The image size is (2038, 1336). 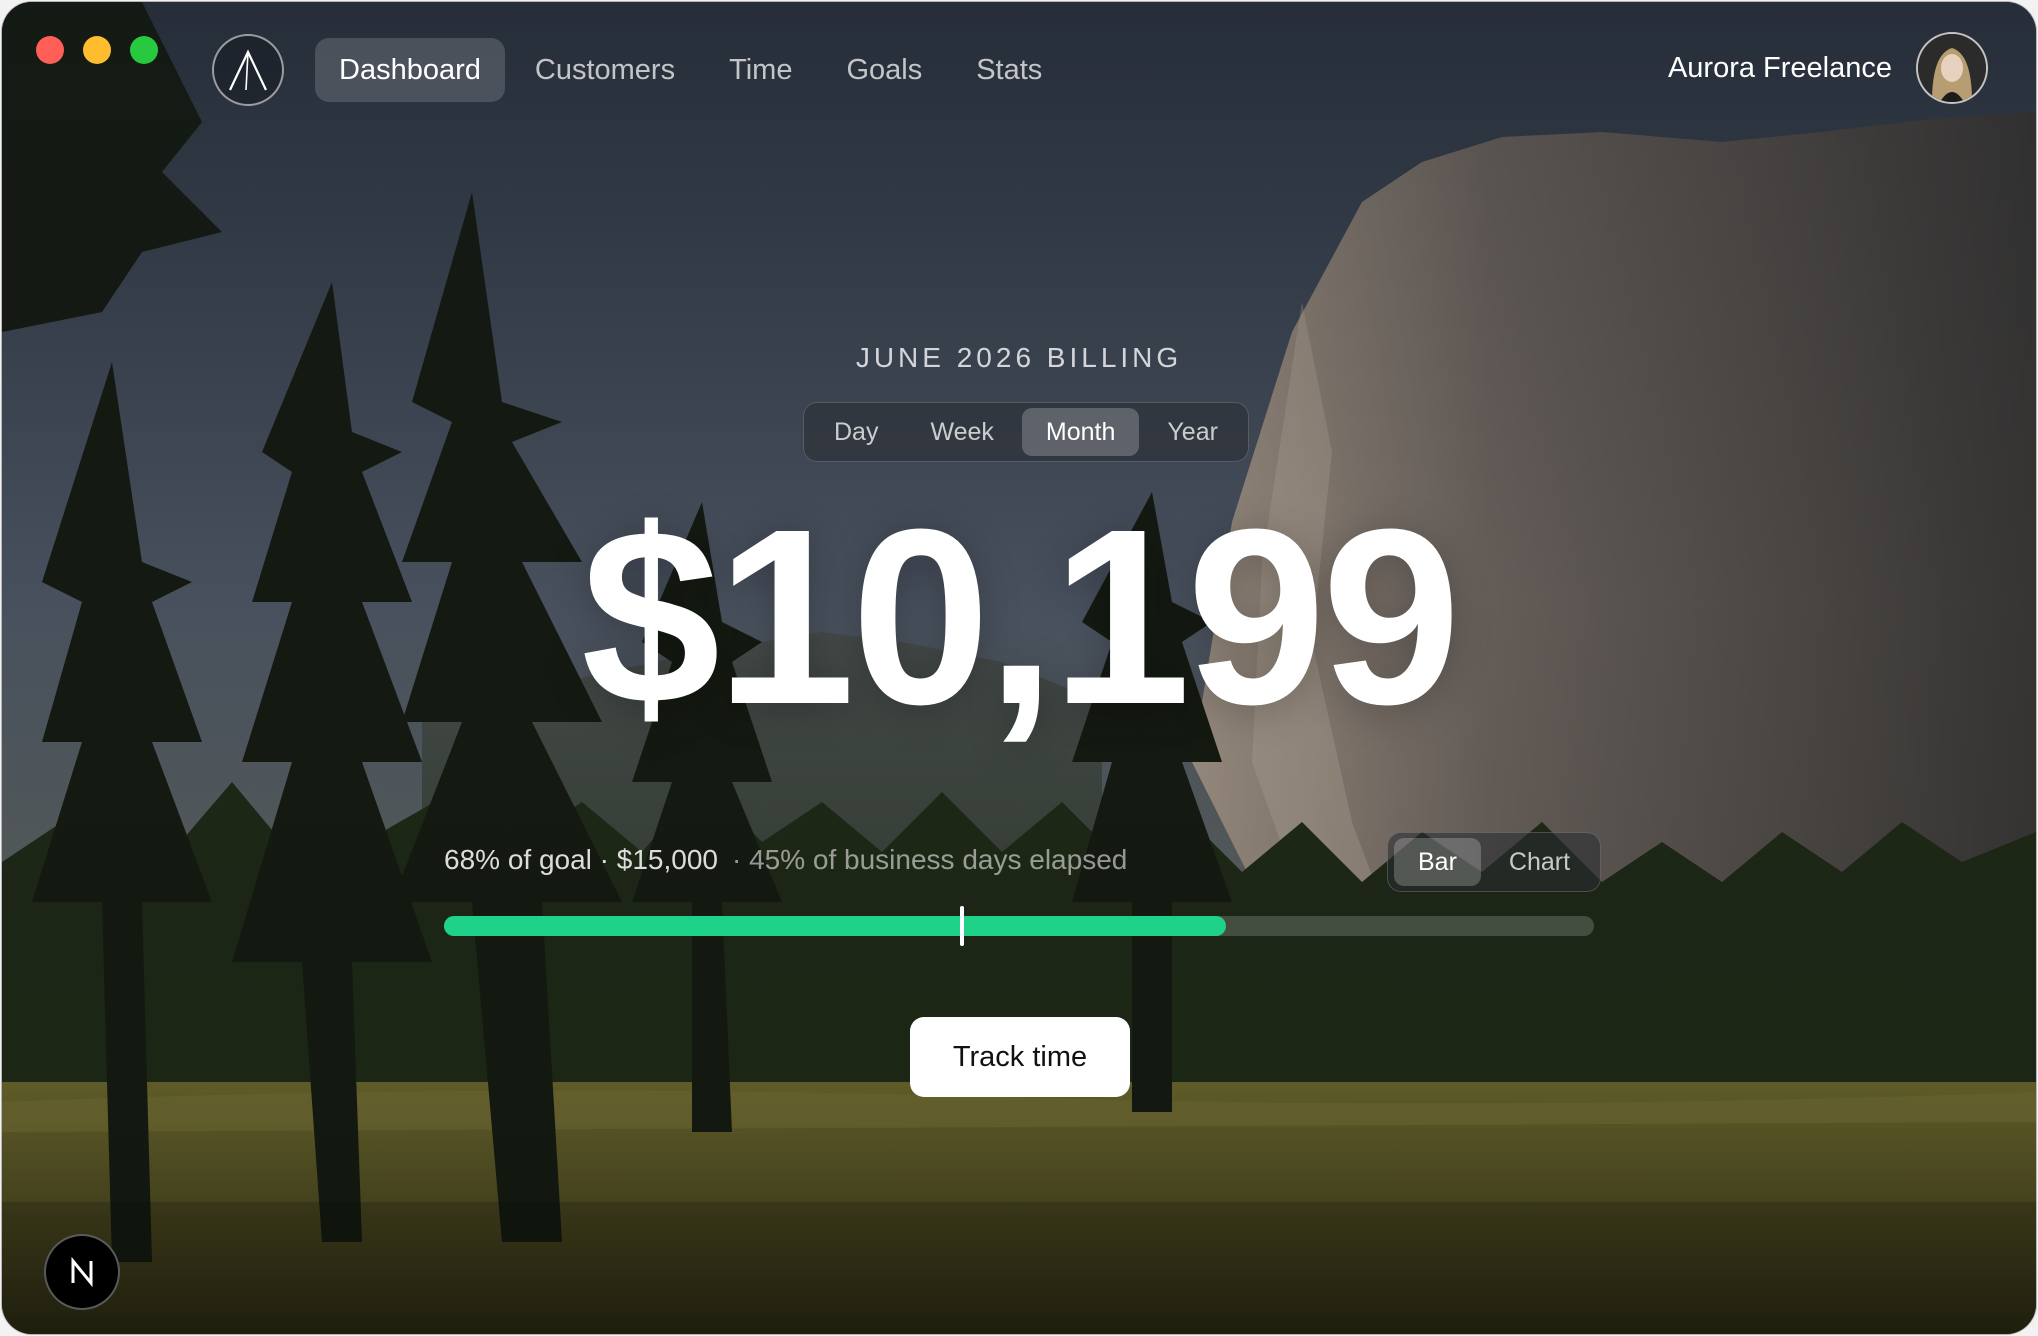 I want to click on user-portrait-icon, so click(x=1952, y=68).